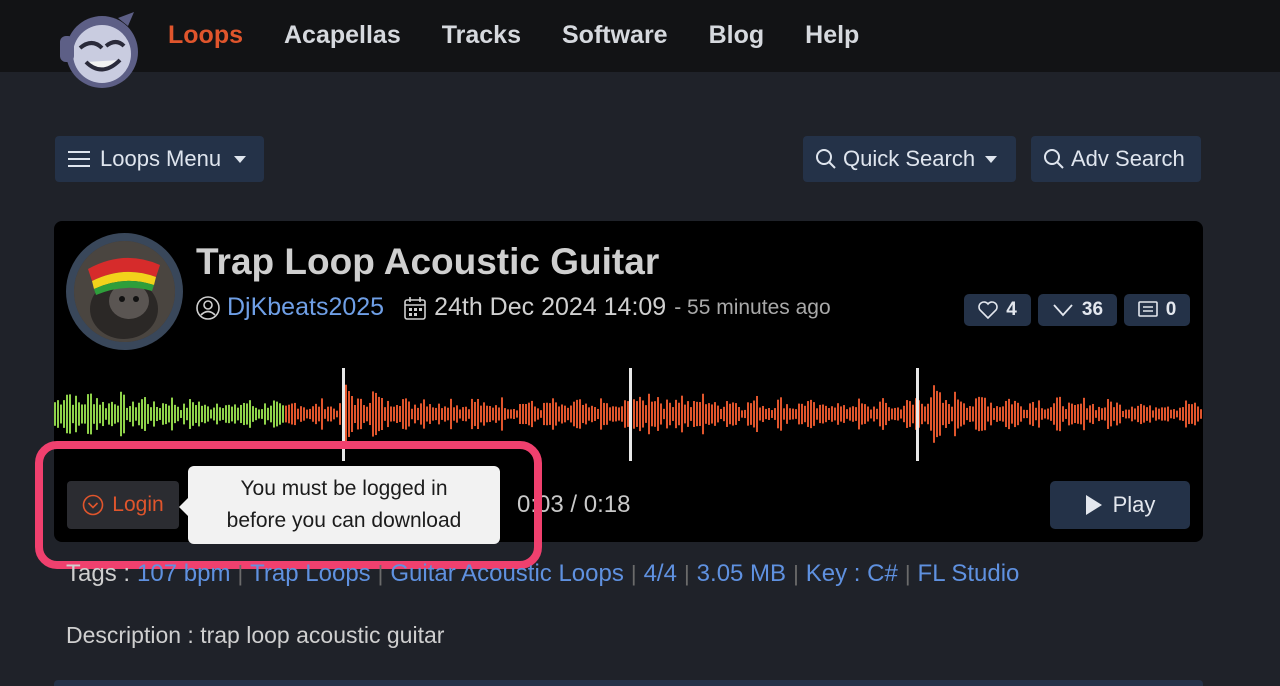 The image size is (1280, 686). What do you see at coordinates (1077, 310) in the screenshot?
I see `downloads-stat: 36` at bounding box center [1077, 310].